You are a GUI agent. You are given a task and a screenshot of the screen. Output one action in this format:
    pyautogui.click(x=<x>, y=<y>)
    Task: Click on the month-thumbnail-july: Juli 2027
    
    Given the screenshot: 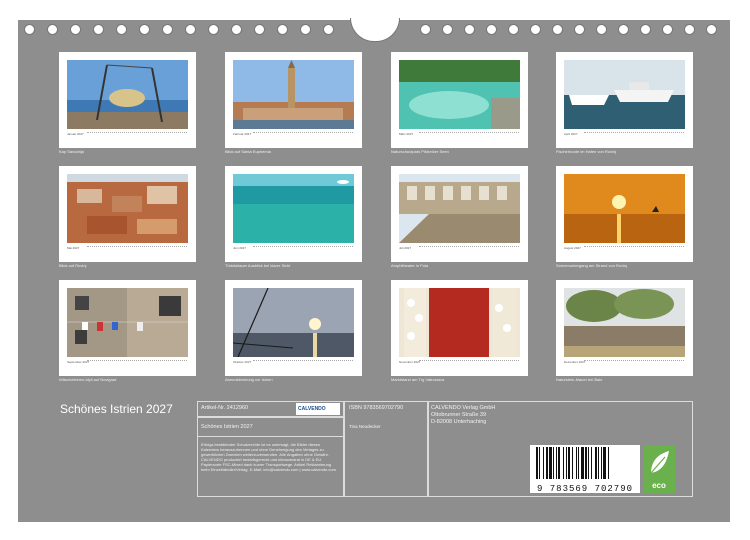 What is the action you would take?
    pyautogui.click(x=459, y=214)
    